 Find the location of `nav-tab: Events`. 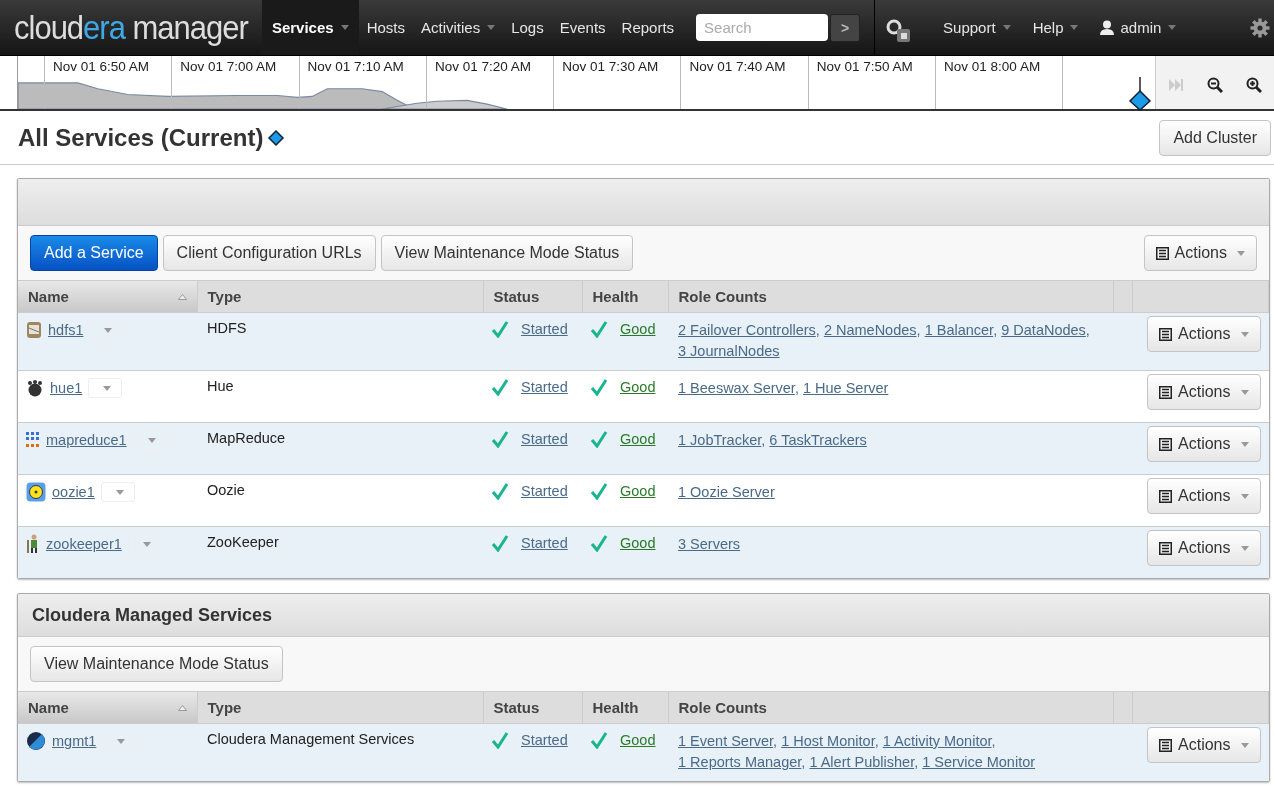

nav-tab: Events is located at coordinates (582, 27).